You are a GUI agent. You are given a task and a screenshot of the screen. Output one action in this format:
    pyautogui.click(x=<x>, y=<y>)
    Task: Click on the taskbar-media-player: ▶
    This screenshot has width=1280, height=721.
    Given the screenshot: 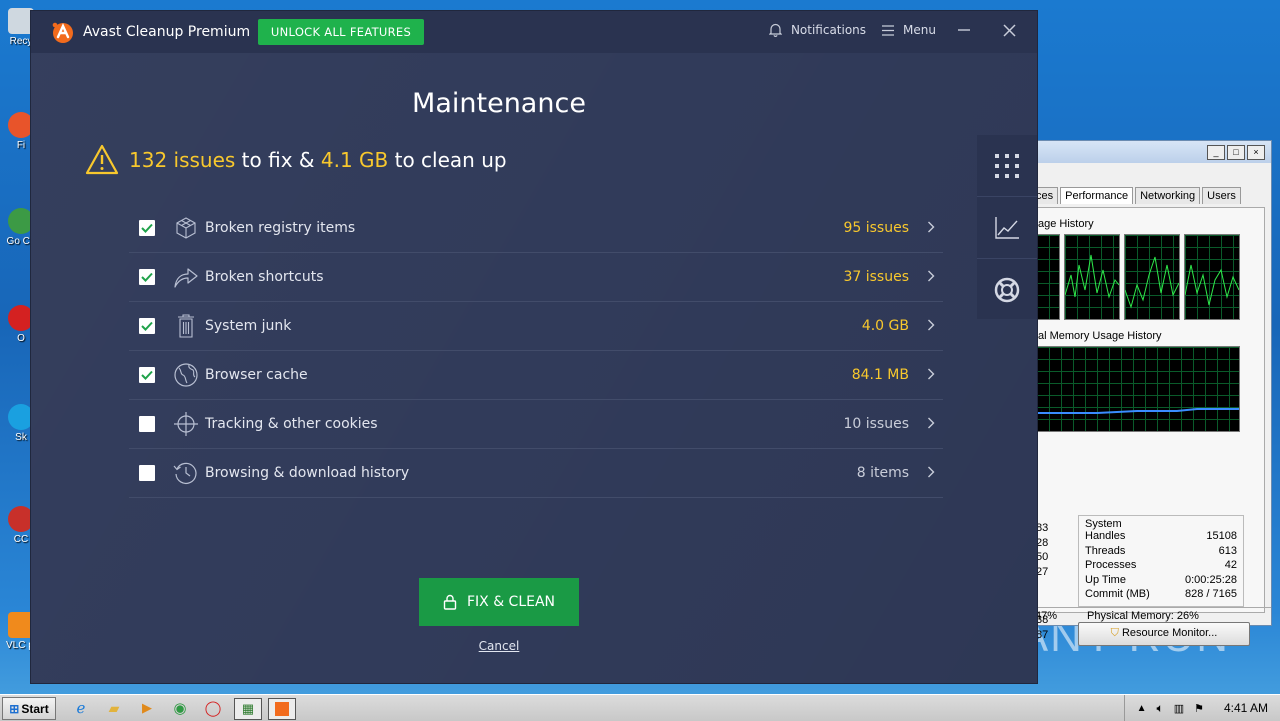 What is the action you would take?
    pyautogui.click(x=147, y=708)
    